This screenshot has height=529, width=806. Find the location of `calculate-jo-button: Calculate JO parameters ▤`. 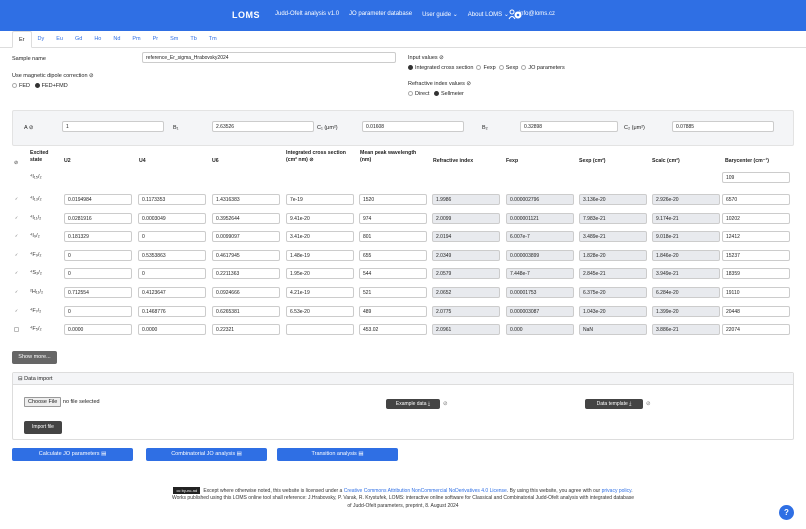

calculate-jo-button: Calculate JO parameters ▤ is located at coordinates (72, 454).